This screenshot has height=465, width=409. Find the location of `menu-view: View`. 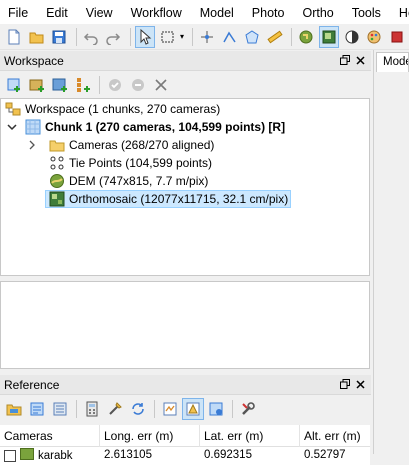

menu-view: View is located at coordinates (99, 12).